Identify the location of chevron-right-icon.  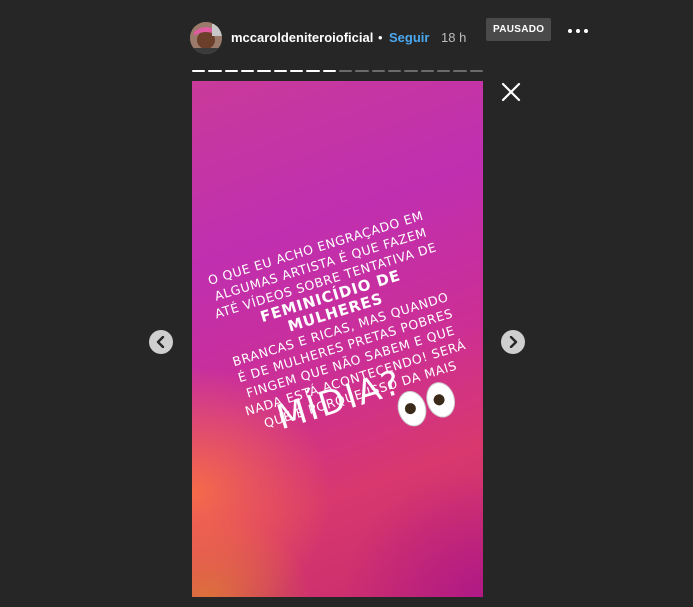
(513, 342).